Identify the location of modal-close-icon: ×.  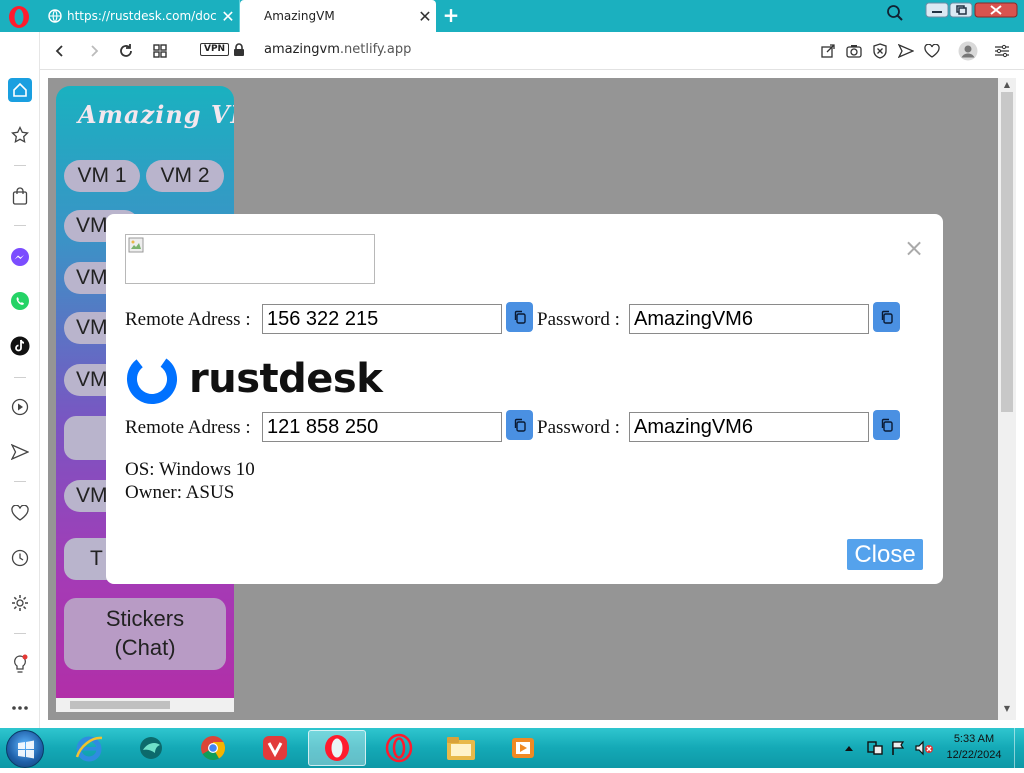
(914, 248).